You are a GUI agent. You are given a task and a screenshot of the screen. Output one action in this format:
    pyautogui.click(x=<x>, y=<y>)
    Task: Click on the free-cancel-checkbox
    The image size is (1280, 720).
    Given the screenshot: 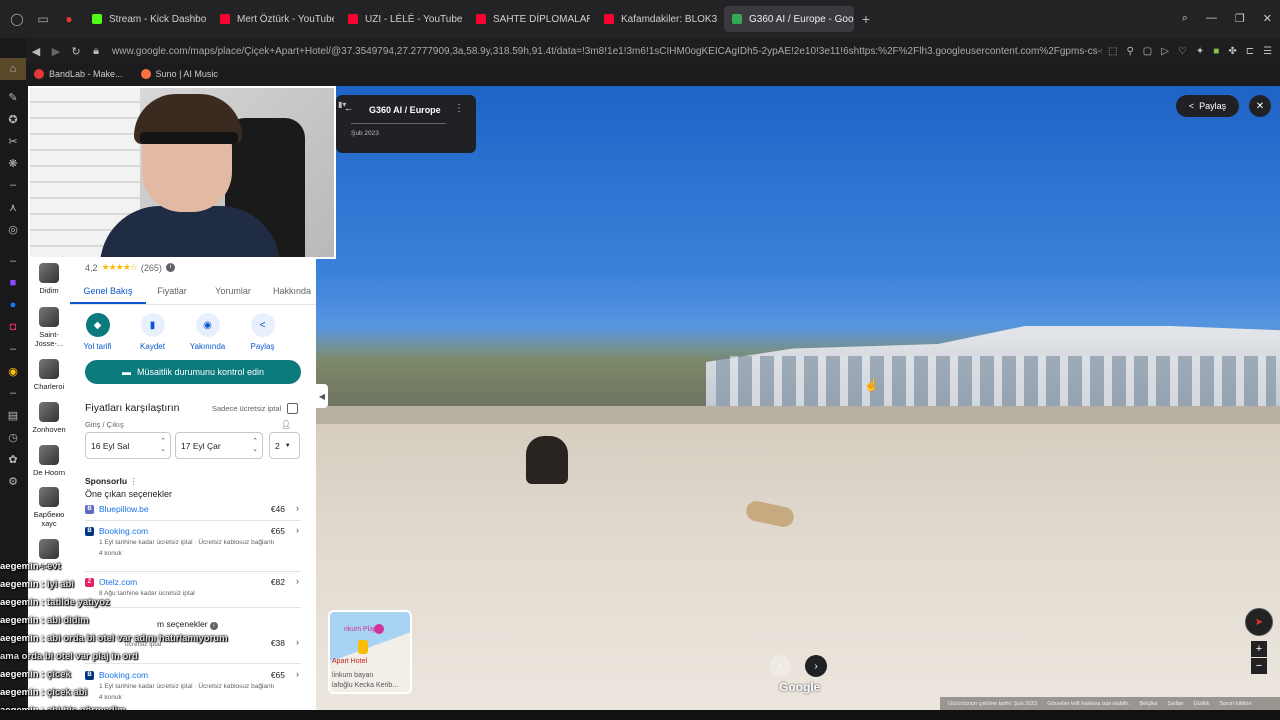 What is the action you would take?
    pyautogui.click(x=293, y=408)
    